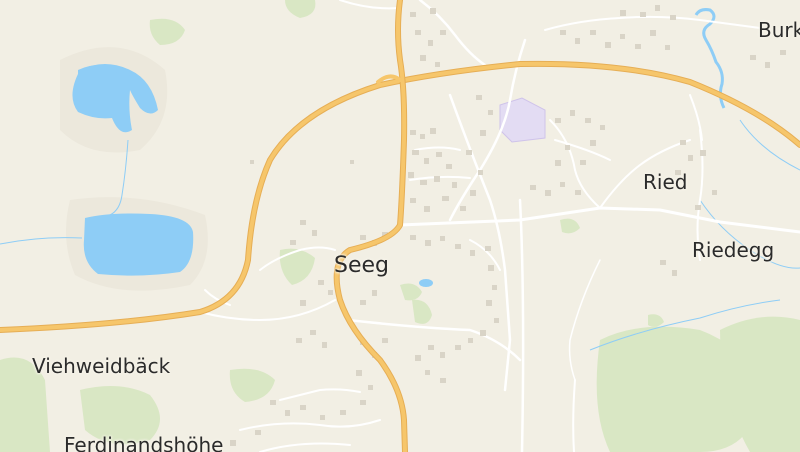 The image size is (800, 452). What do you see at coordinates (143, 443) in the screenshot?
I see `place-label-ferdinandshoehe: Ferdinandshöhe` at bounding box center [143, 443].